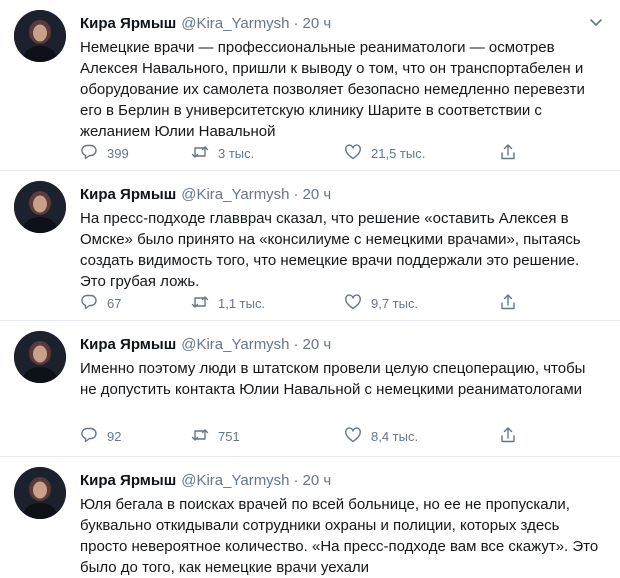 This screenshot has width=620, height=578. I want to click on reply-button: 92, so click(100, 436).